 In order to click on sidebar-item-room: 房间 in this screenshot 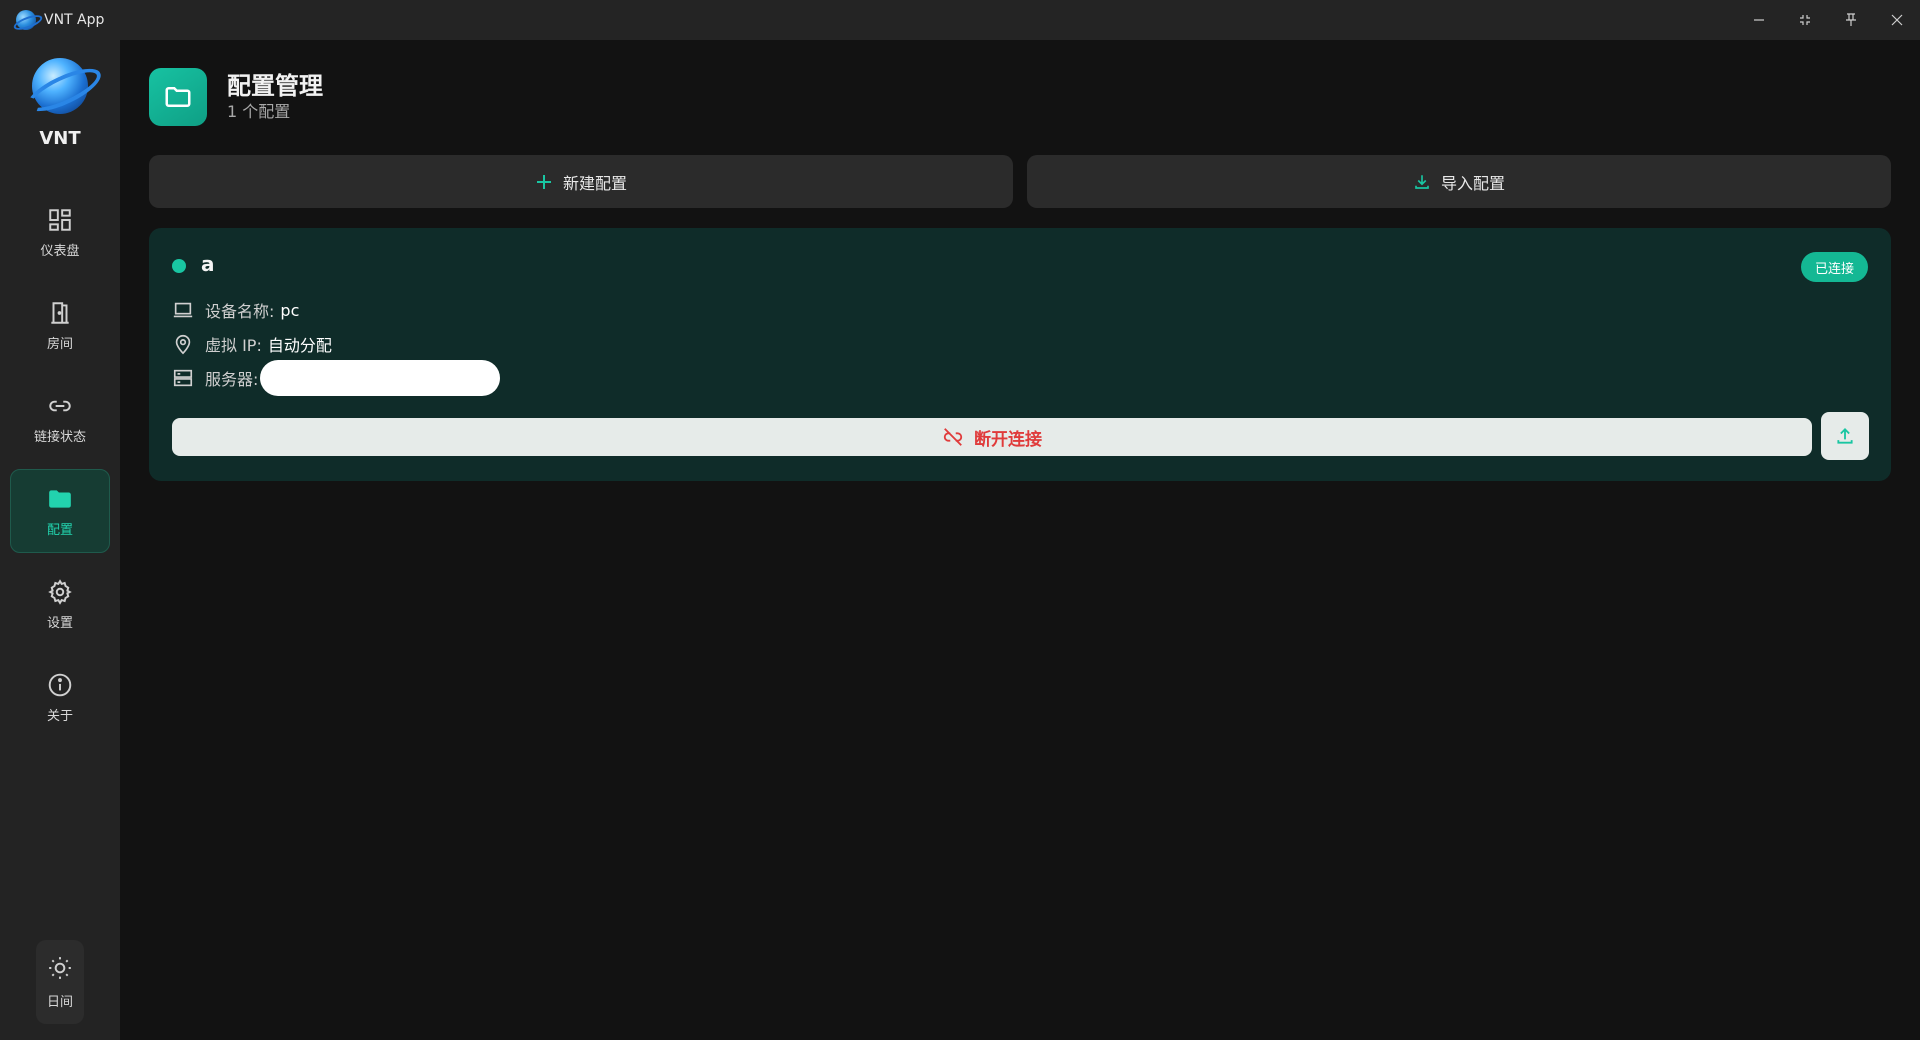, I will do `click(60, 325)`.